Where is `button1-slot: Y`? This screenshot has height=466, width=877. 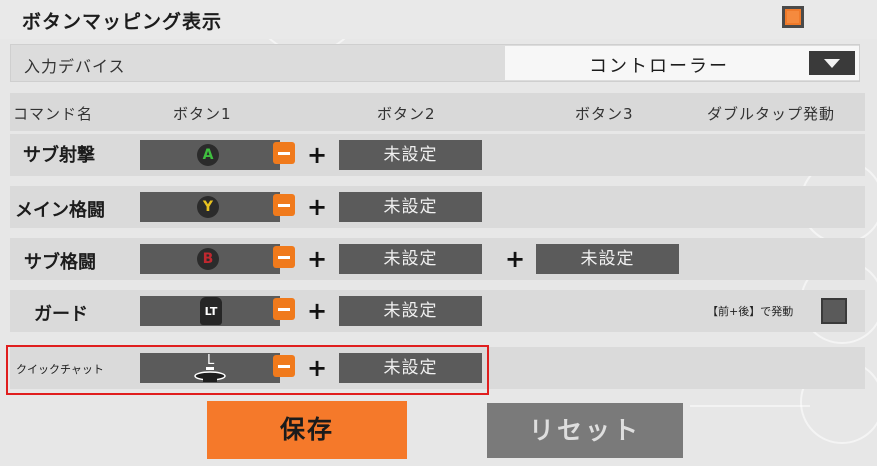 button1-slot: Y is located at coordinates (210, 207).